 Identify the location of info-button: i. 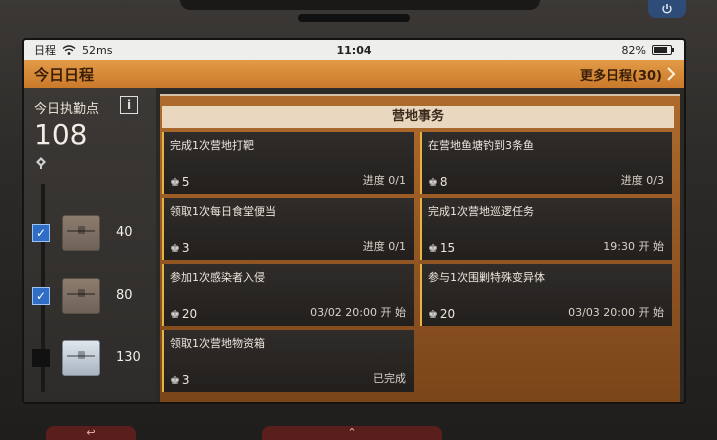
(129, 105).